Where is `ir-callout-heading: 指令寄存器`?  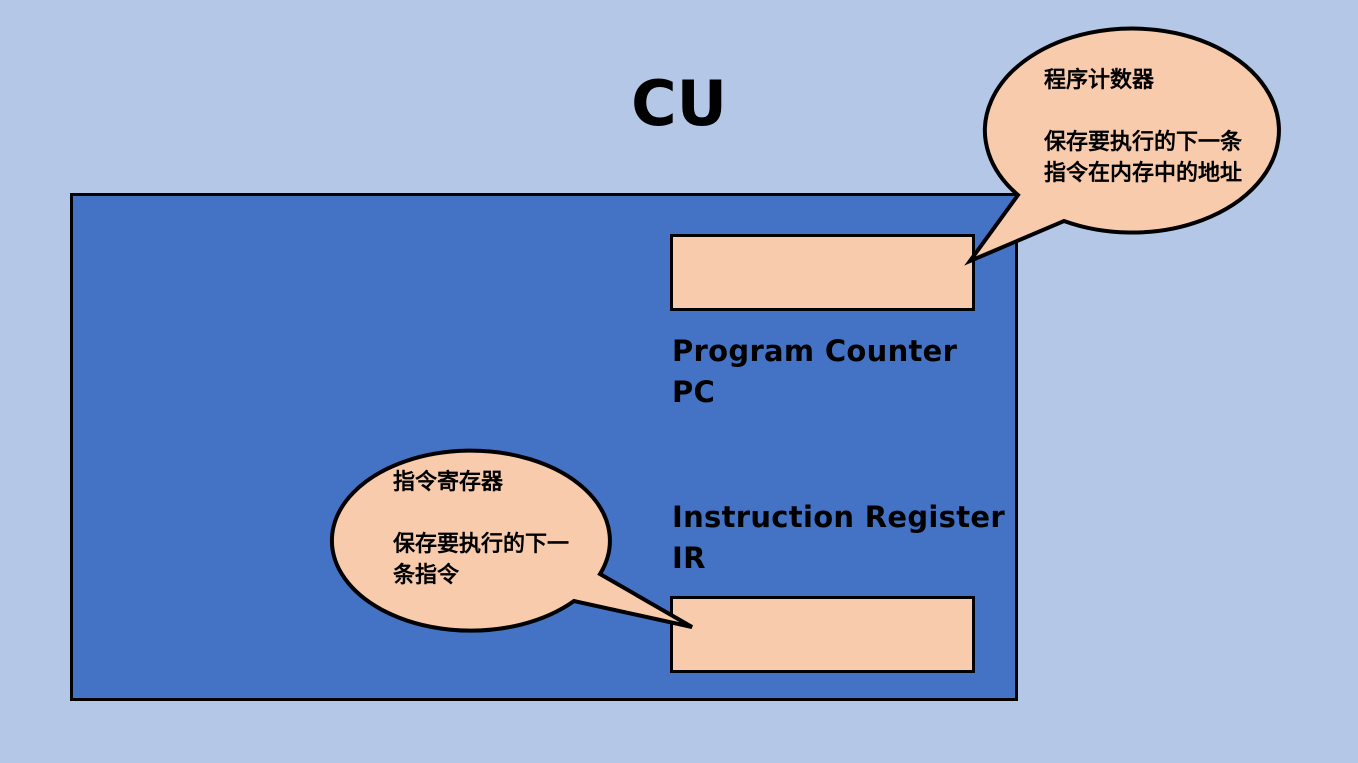
ir-callout-heading: 指令寄存器 is located at coordinates (448, 482).